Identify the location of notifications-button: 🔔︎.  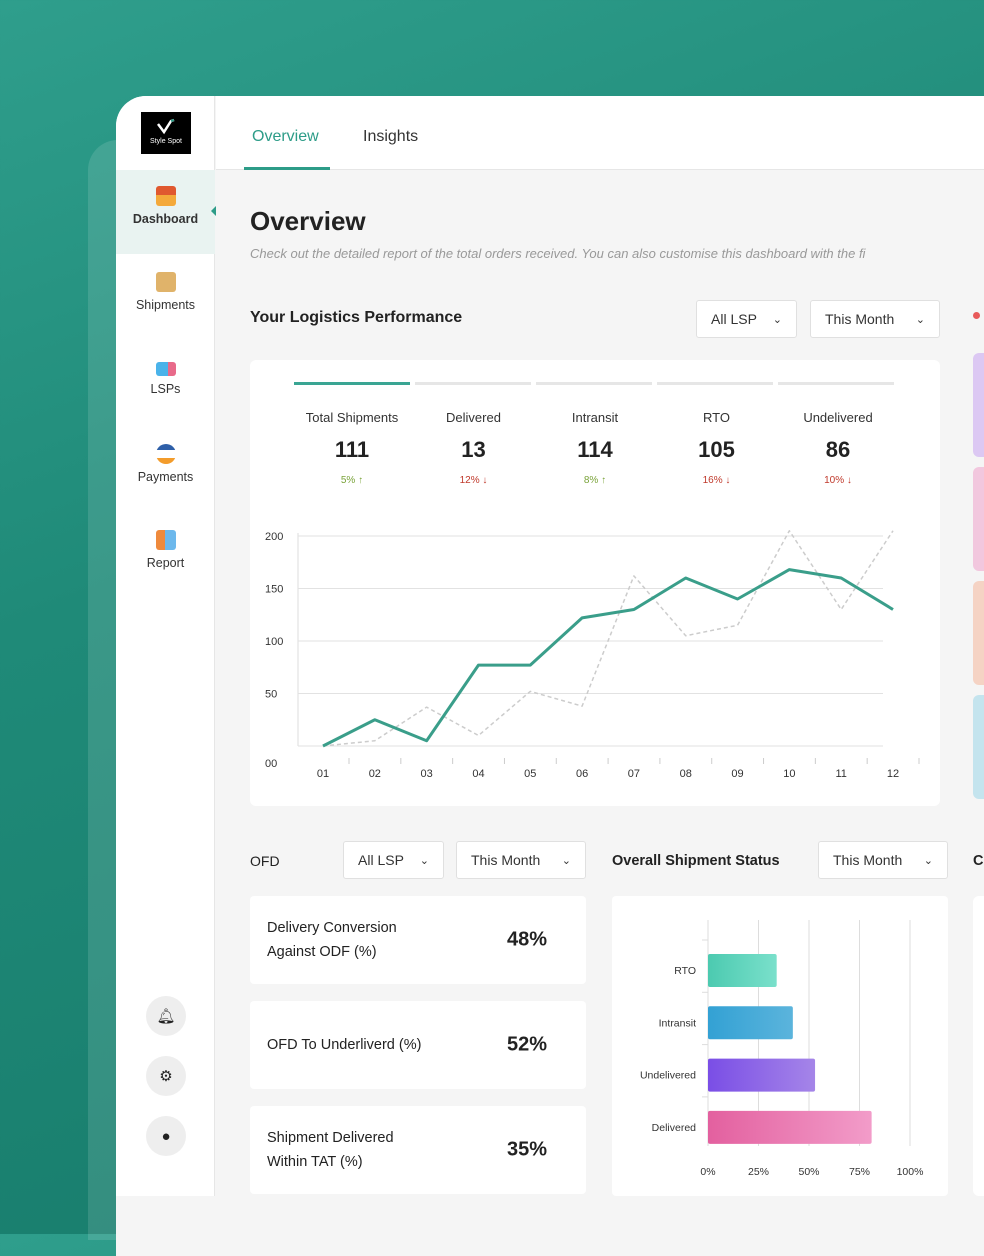
(166, 1016).